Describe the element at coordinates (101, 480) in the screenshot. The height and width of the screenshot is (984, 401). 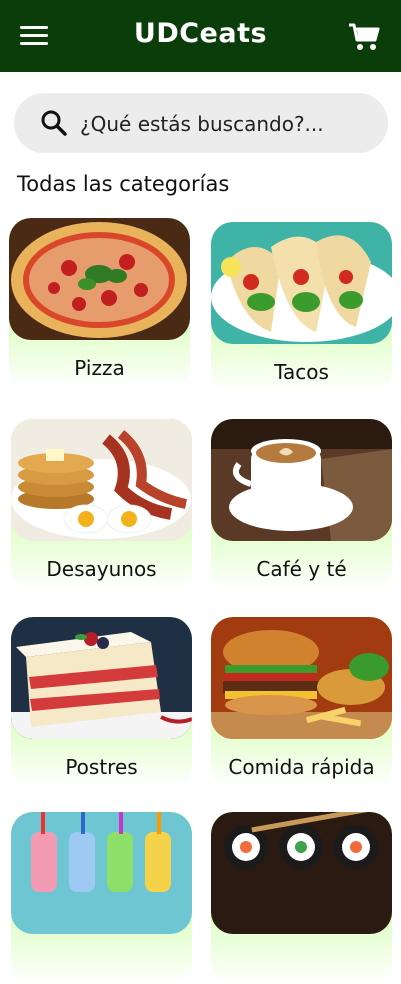
I see `breakfast-image` at that location.